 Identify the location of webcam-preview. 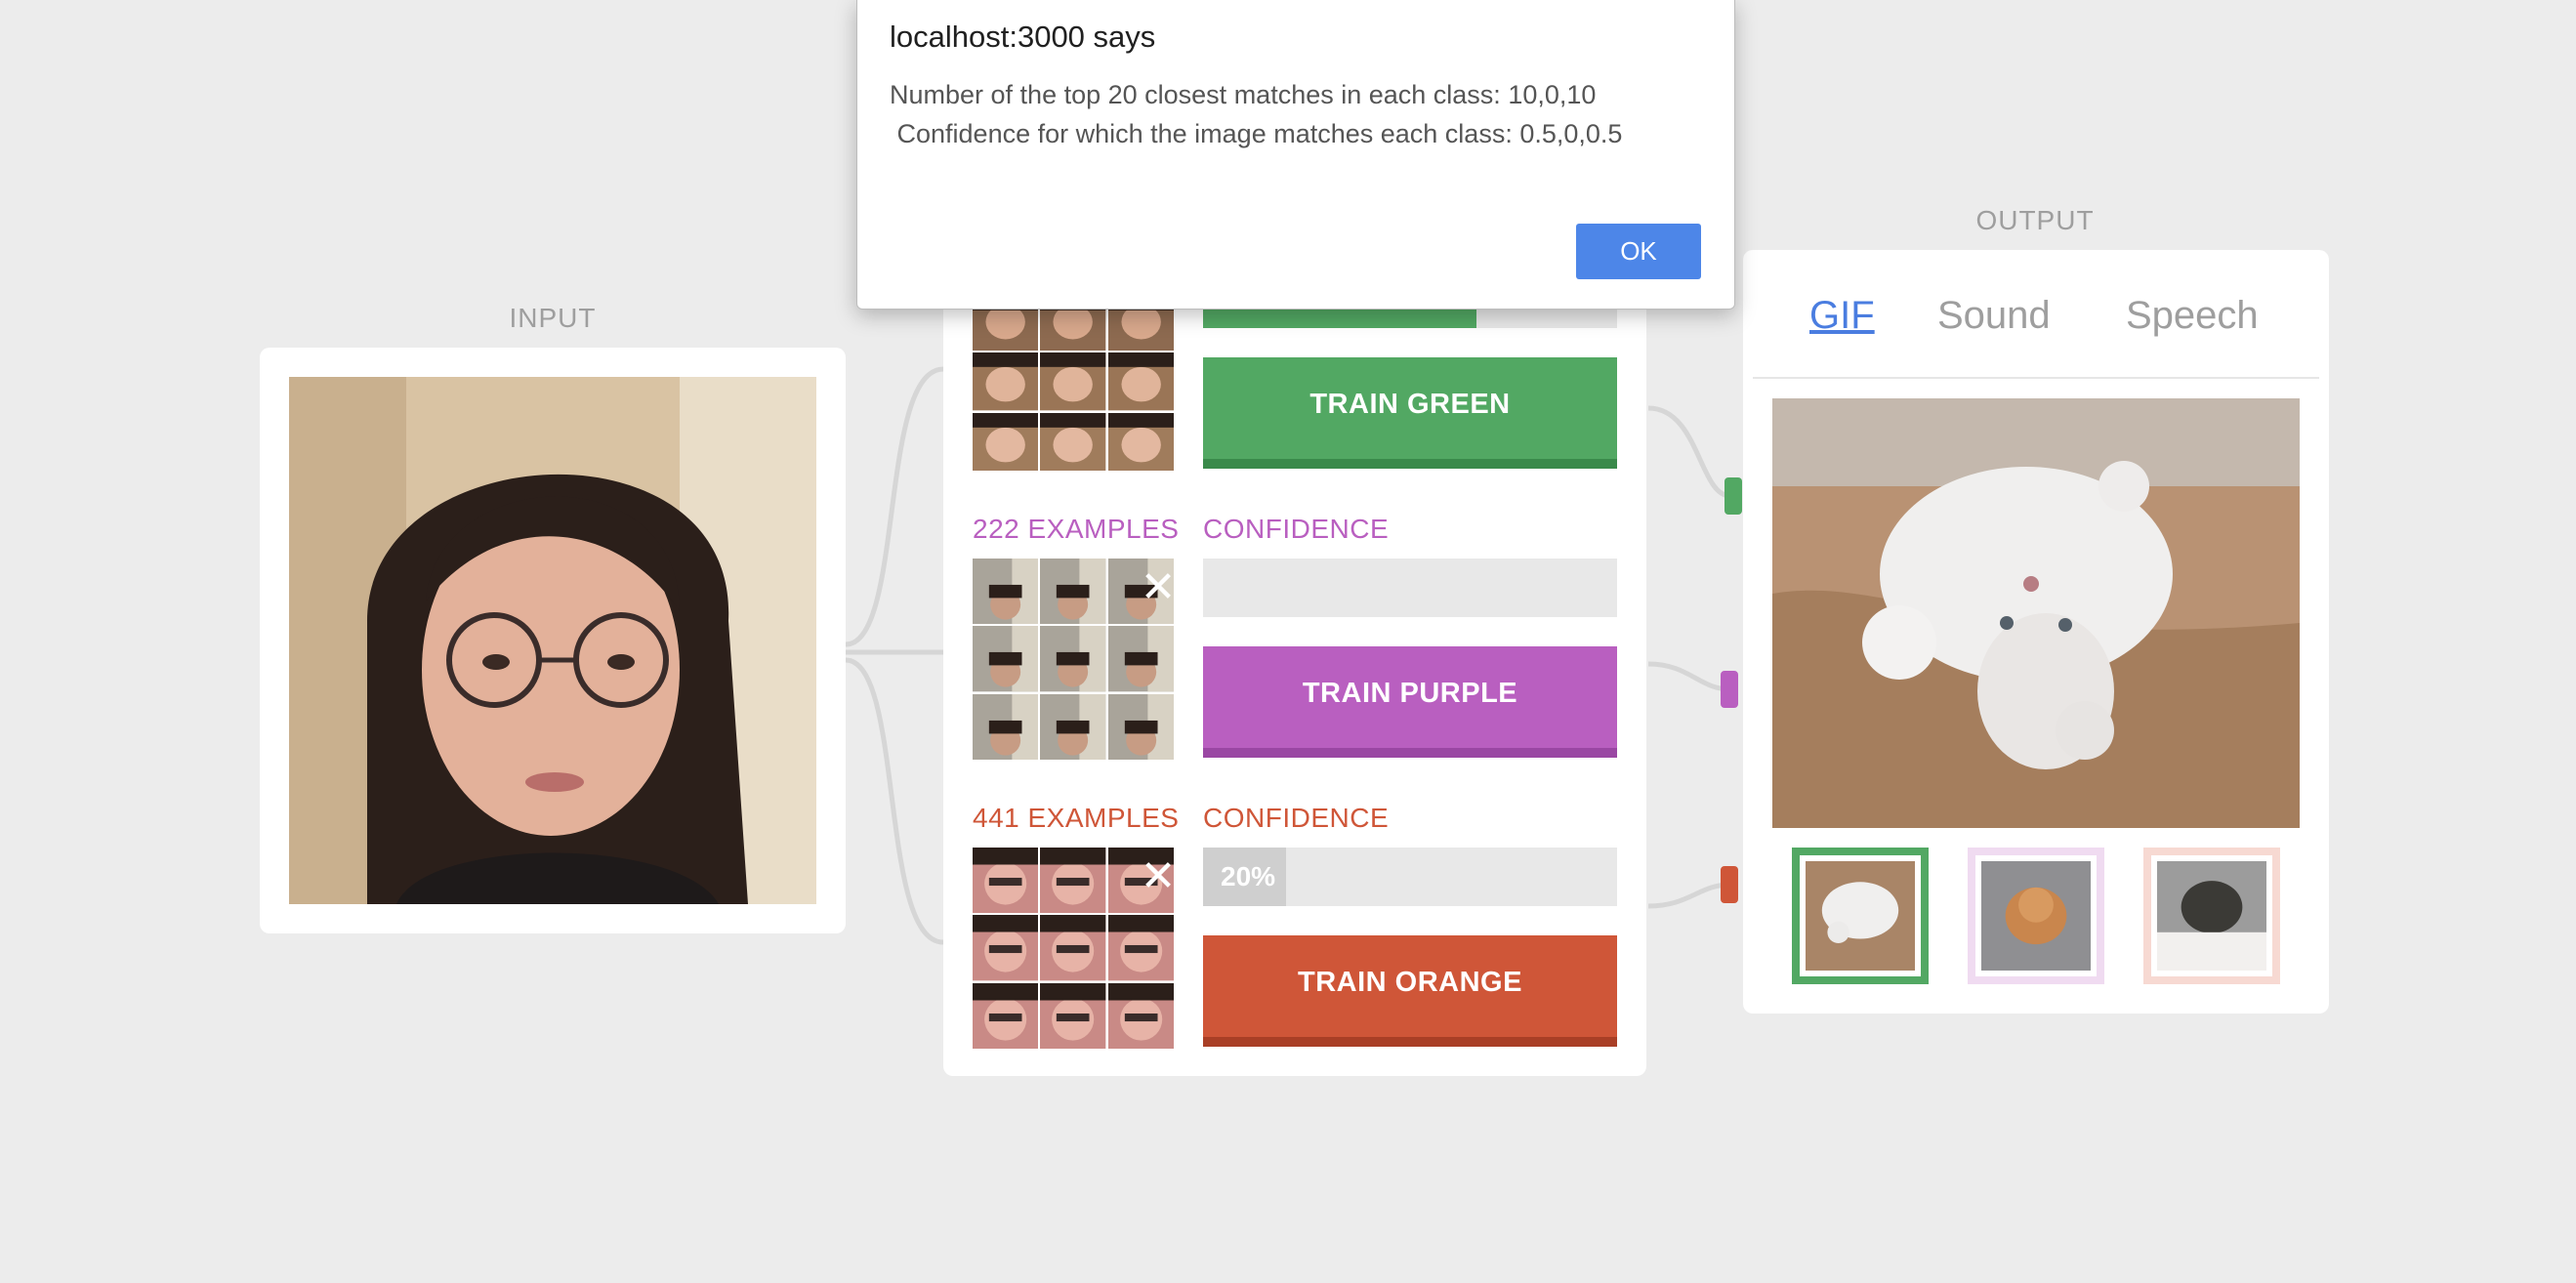
(552, 640).